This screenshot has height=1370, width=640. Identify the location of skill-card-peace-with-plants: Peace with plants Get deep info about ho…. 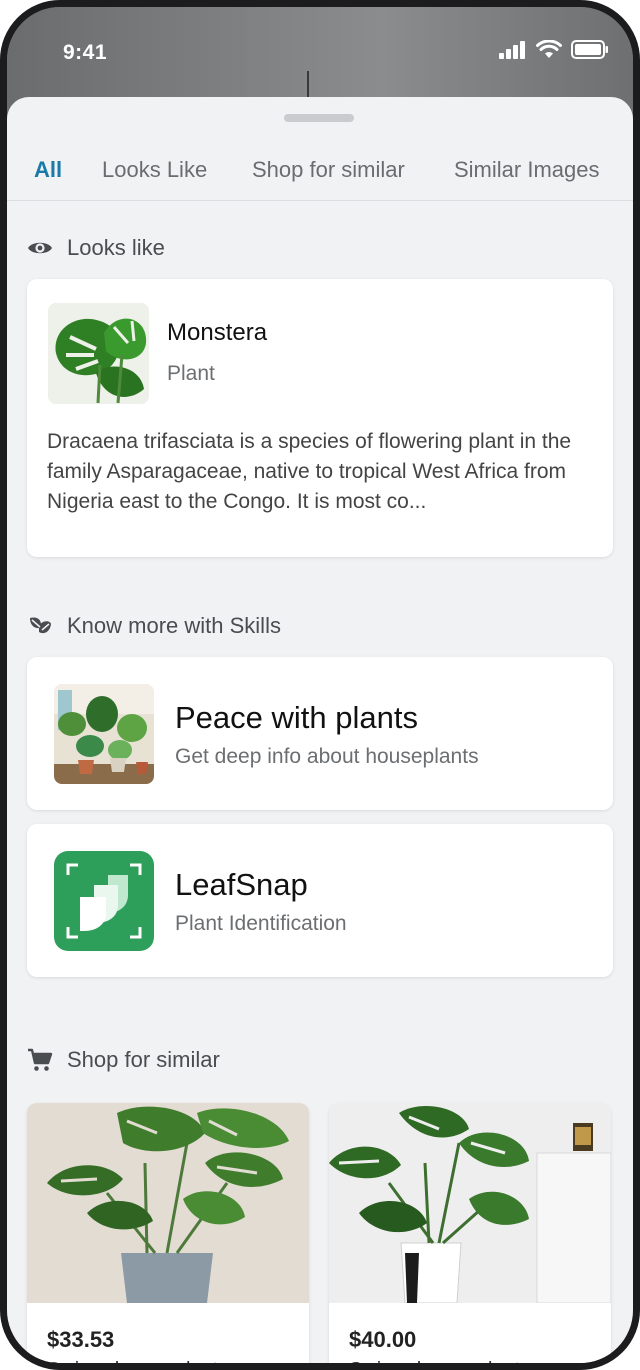
(320, 733).